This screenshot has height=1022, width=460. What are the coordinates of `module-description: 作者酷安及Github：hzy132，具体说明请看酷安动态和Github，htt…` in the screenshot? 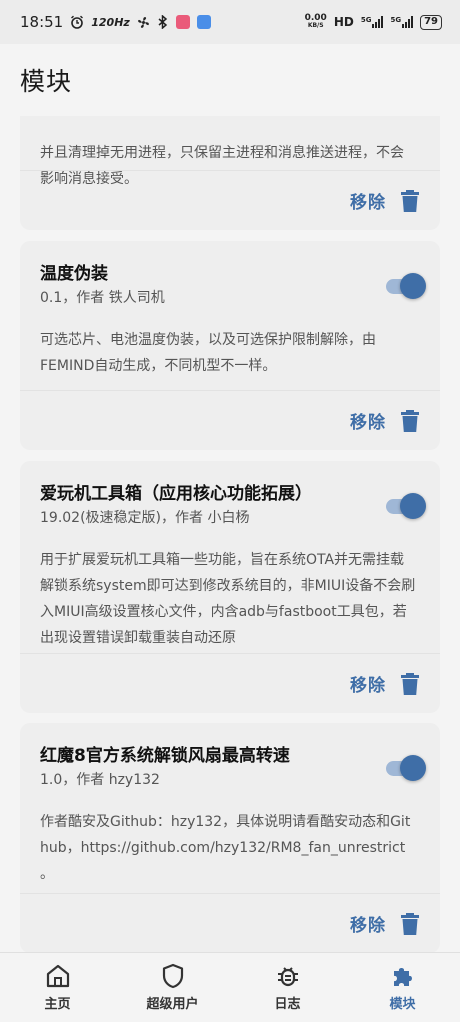 It's located at (225, 848).